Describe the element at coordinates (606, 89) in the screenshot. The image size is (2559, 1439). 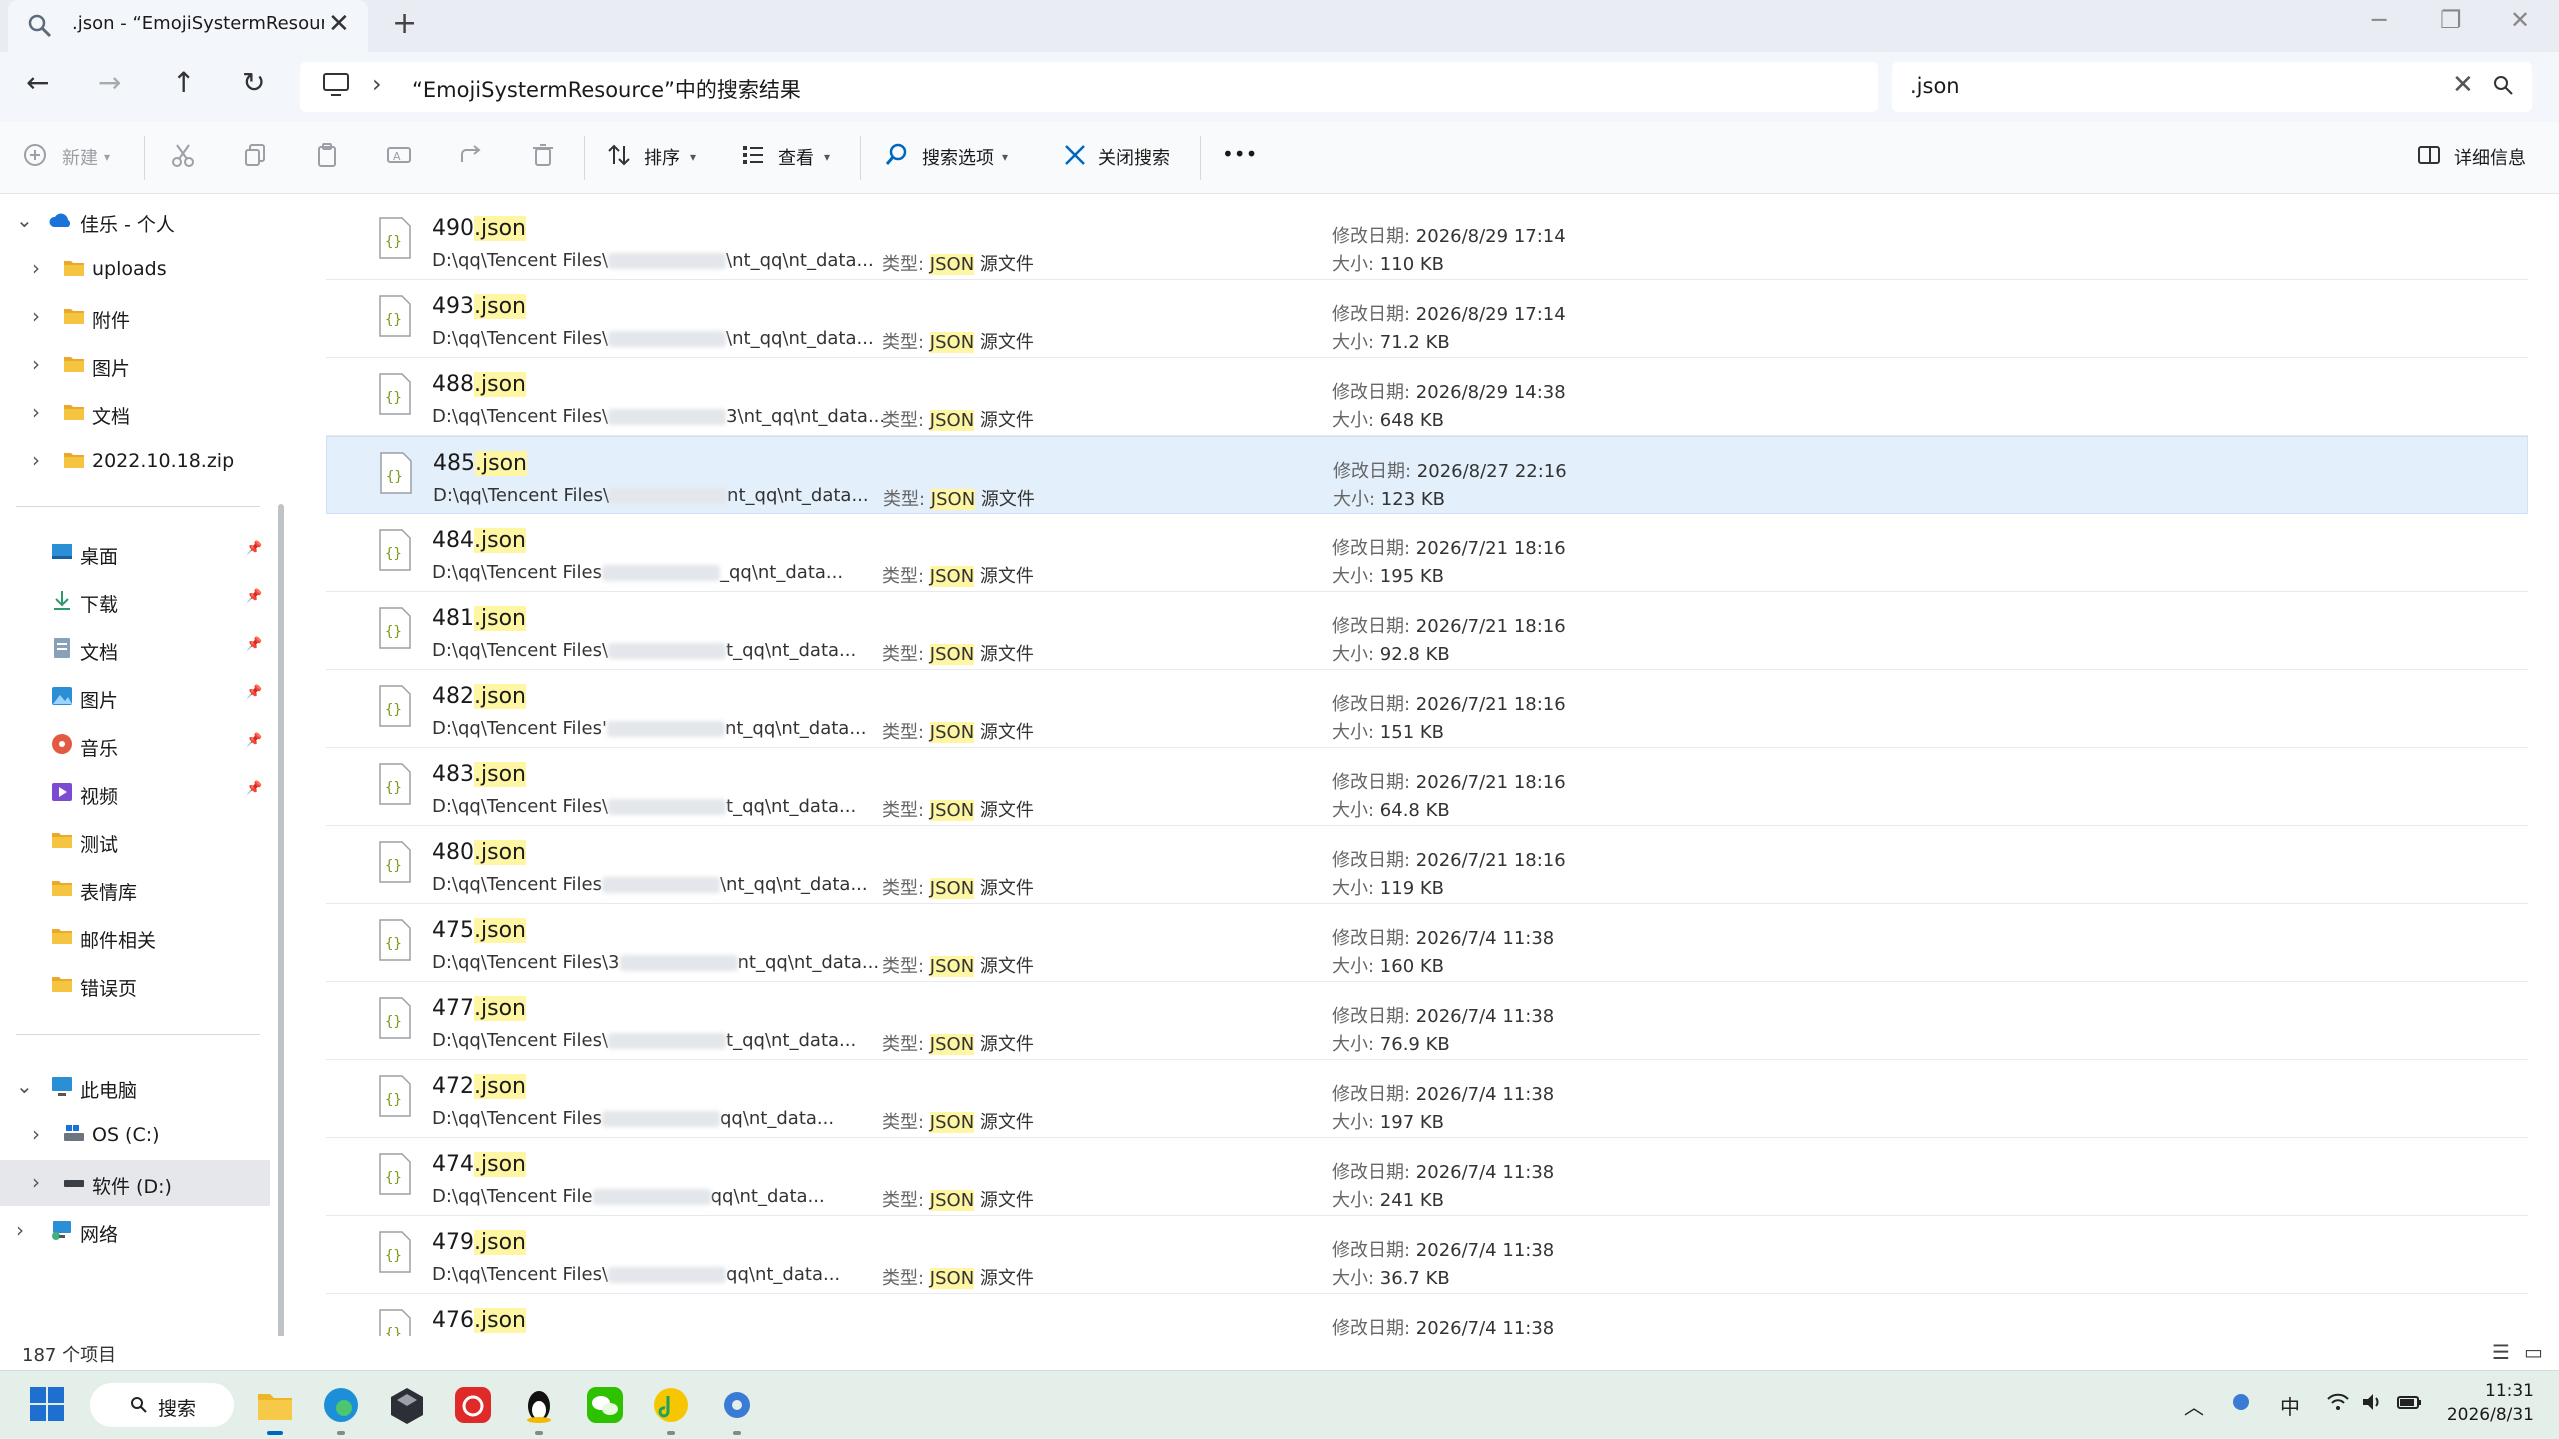
I see `breadcrumb: “EmojiSystermResource”中的搜索结果` at that location.